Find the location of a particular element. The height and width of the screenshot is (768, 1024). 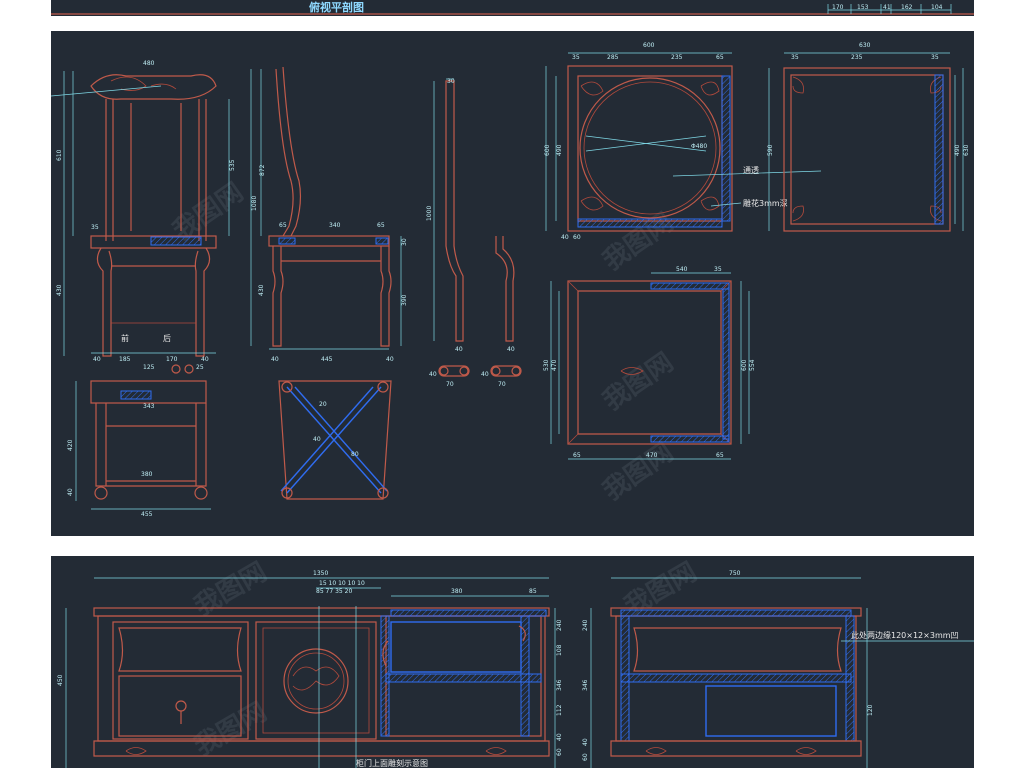

label-back: 后 is located at coordinates (167, 338).